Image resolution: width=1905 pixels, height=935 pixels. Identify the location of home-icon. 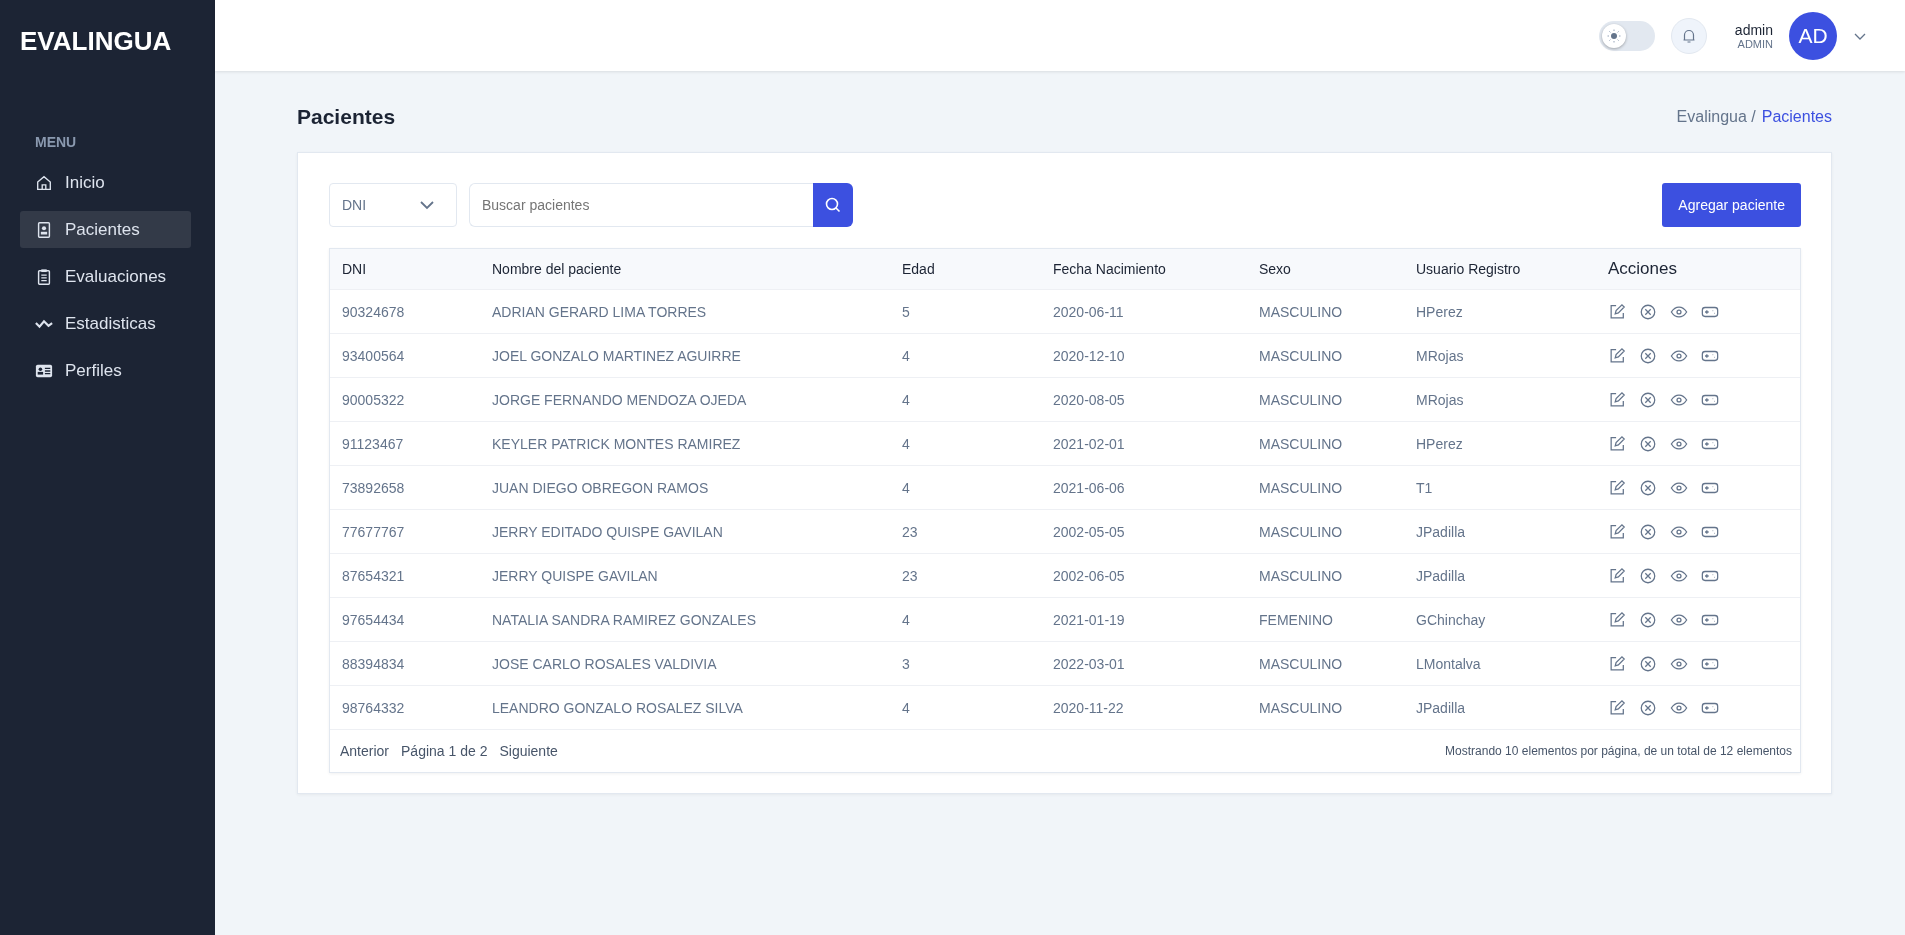
(44, 182).